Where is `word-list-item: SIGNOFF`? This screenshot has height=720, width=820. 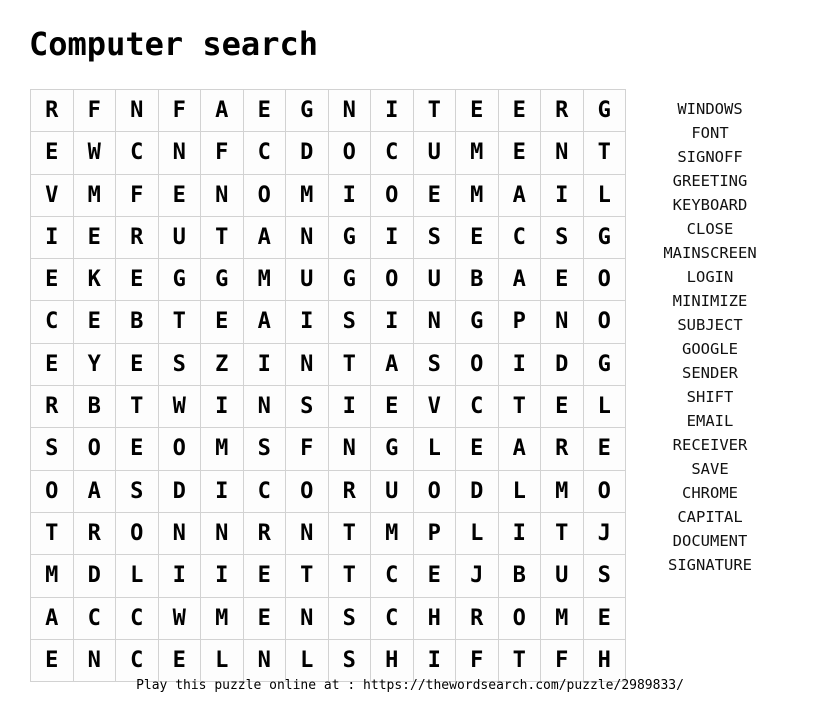
word-list-item: SIGNOFF is located at coordinates (710, 157).